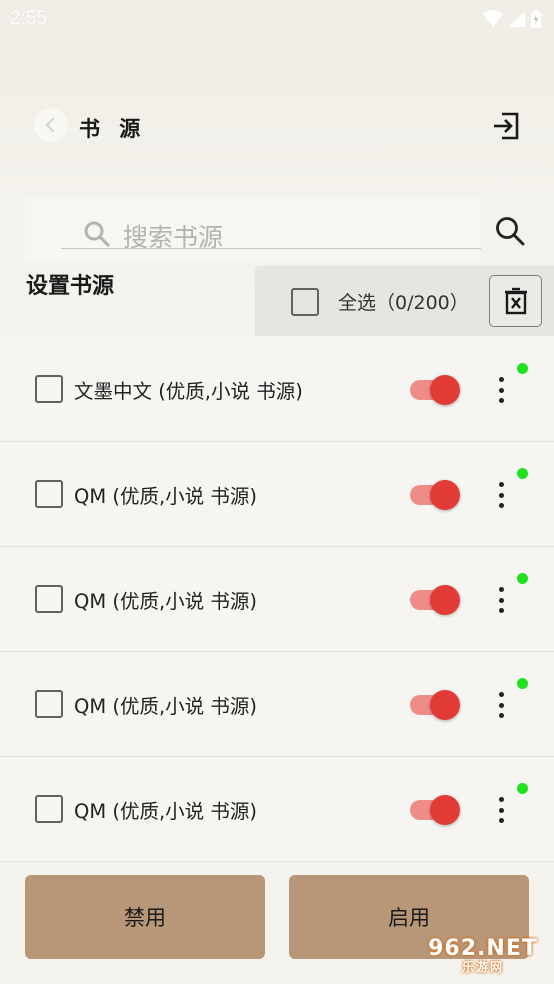 The image size is (554, 984). I want to click on disable-button: 禁用, so click(145, 917).